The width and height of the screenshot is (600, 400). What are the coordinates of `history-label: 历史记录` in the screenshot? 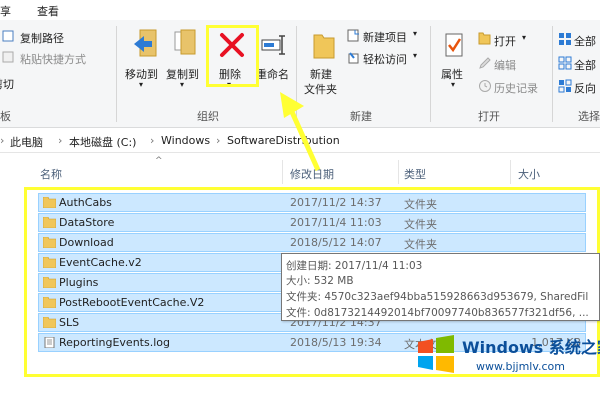 It's located at (516, 88).